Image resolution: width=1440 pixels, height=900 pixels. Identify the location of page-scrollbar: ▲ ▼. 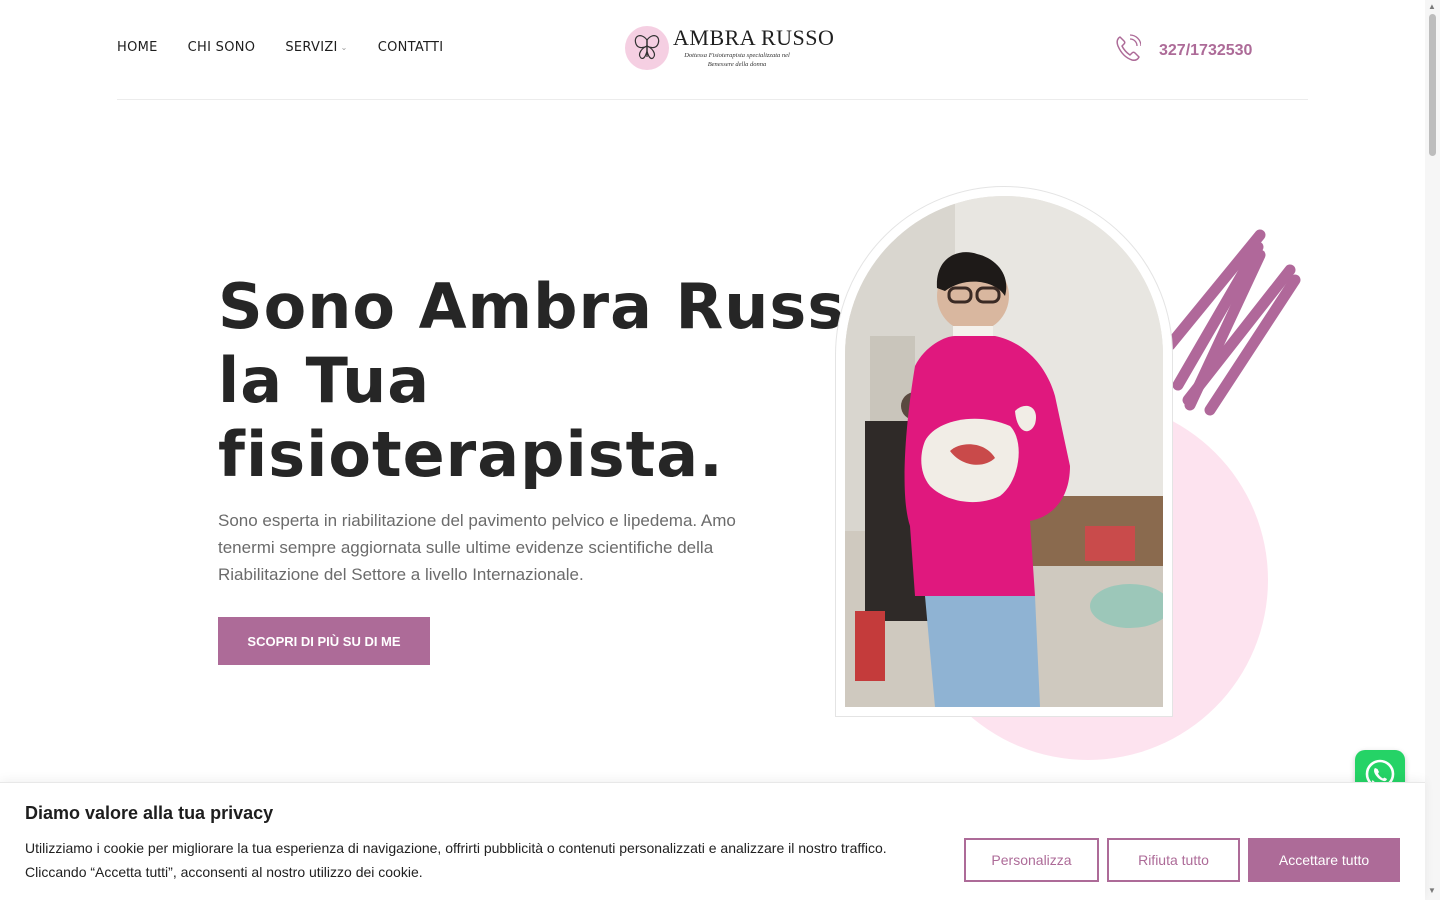
(1432, 450).